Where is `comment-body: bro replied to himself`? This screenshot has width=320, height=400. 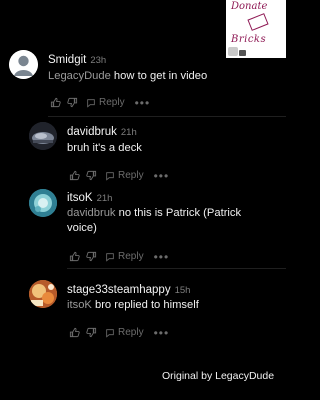 comment-body: bro replied to himself is located at coordinates (145, 305).